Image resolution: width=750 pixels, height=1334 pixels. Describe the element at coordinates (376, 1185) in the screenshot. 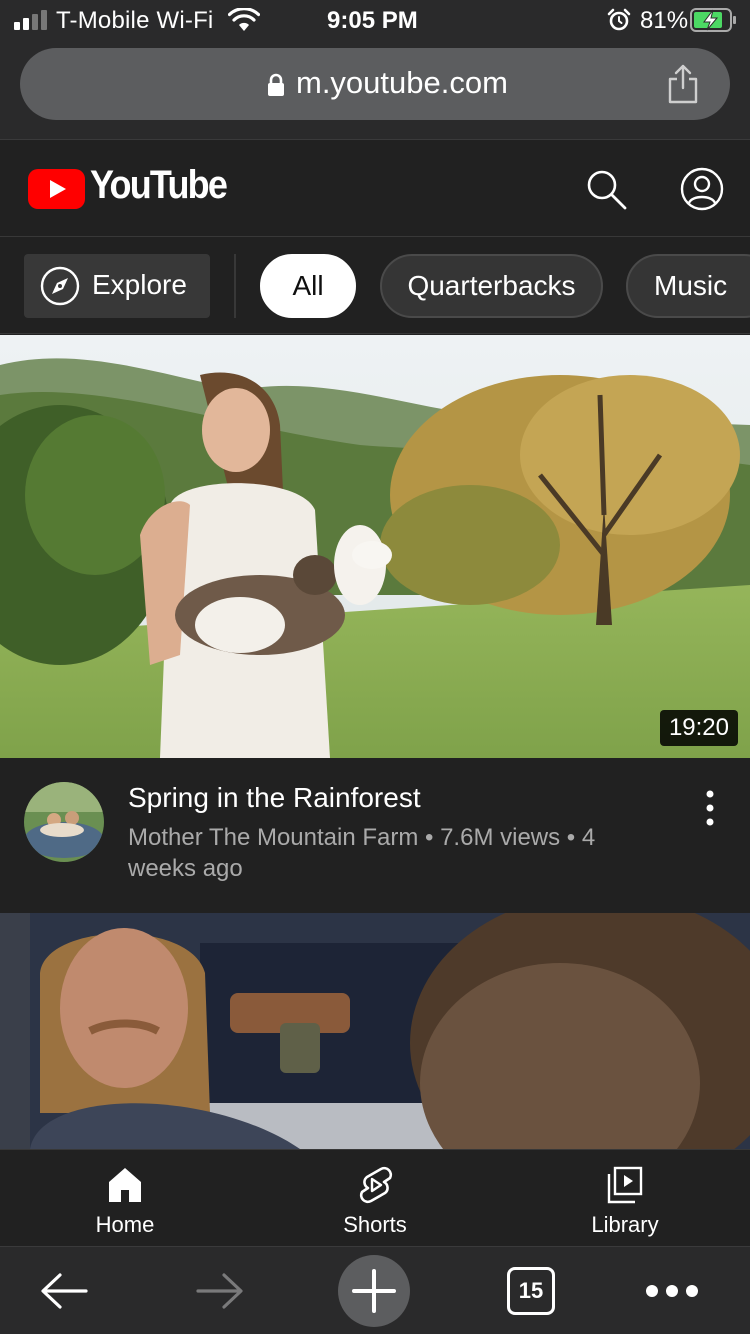

I see `shorts-icon` at that location.